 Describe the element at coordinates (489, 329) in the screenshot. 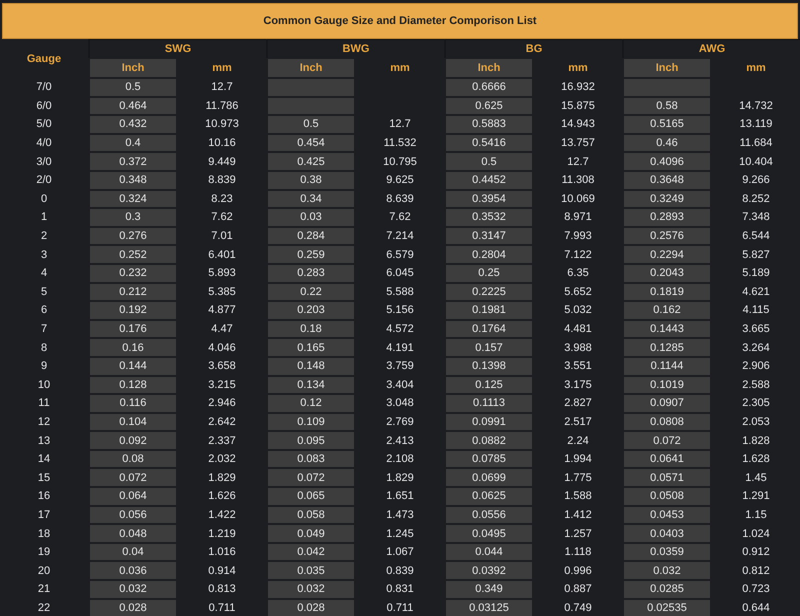

I see `table-cell: 0.1764` at that location.